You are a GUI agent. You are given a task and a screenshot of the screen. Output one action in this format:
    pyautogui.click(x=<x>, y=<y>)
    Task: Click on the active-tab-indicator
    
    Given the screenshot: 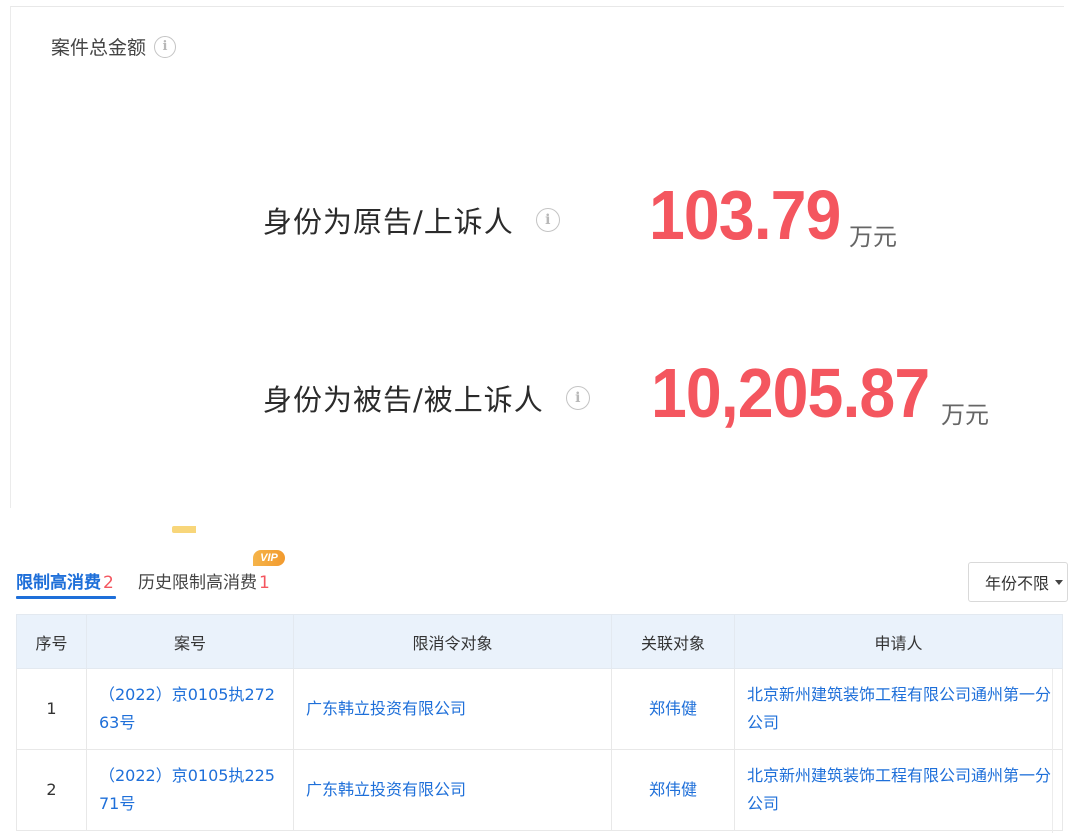 What is the action you would take?
    pyautogui.click(x=66, y=597)
    